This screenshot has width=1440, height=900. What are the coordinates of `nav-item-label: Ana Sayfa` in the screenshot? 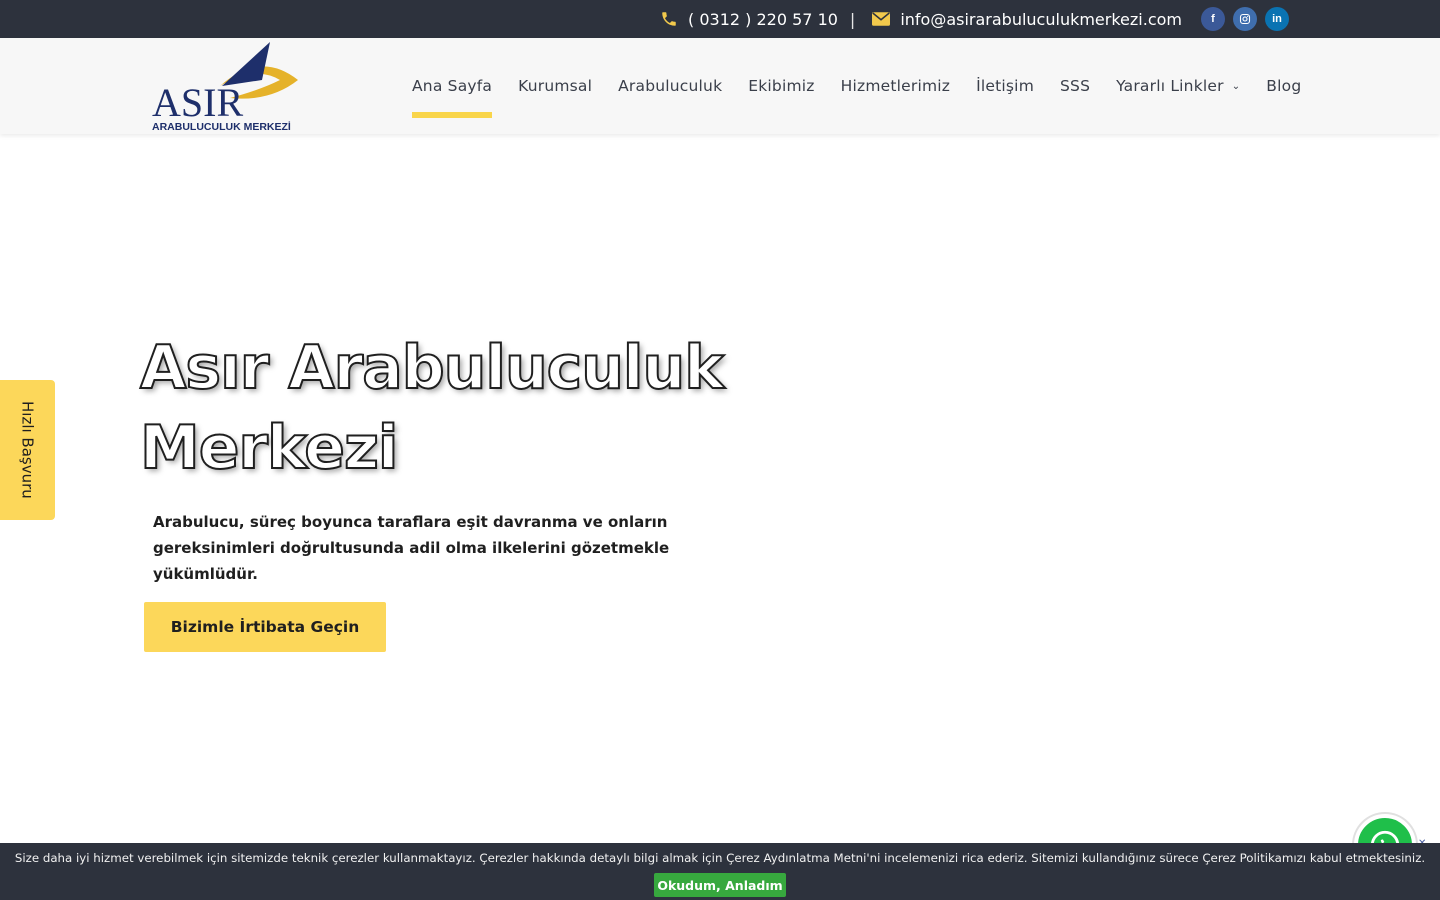 It's located at (452, 86).